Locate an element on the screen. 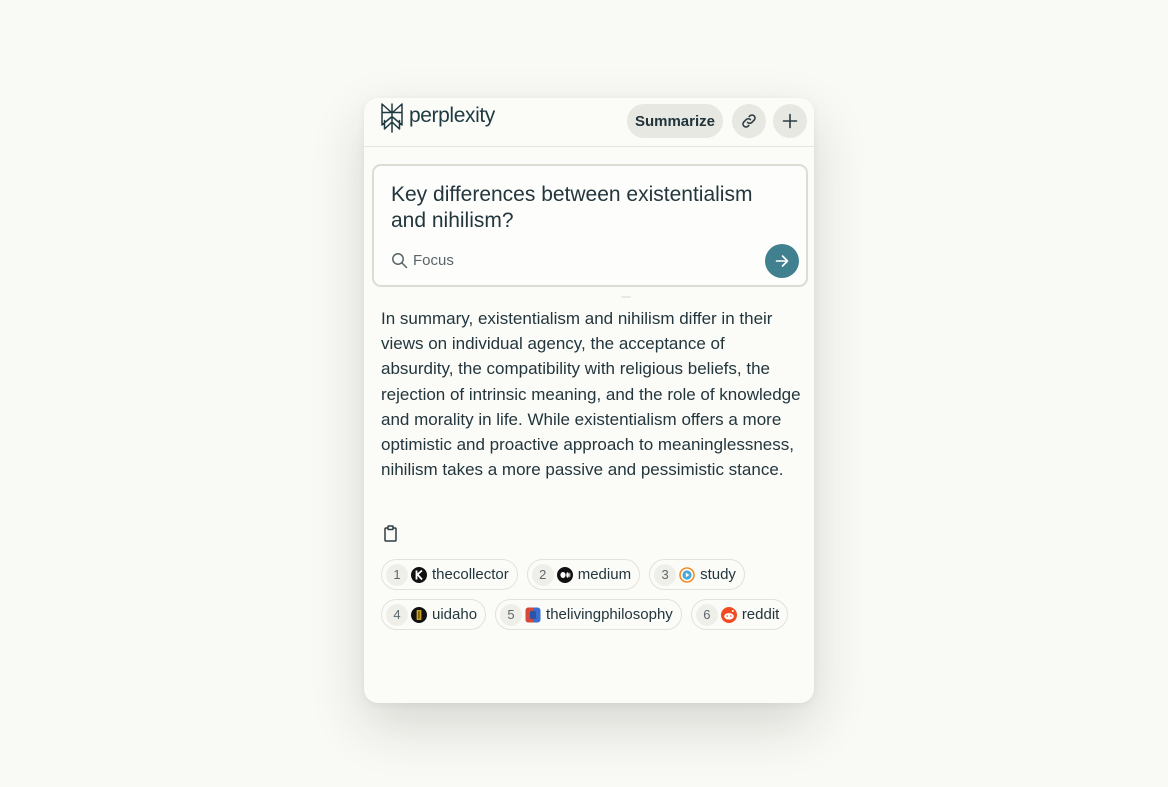 The image size is (1168, 787). arrow-right-icon is located at coordinates (782, 261).